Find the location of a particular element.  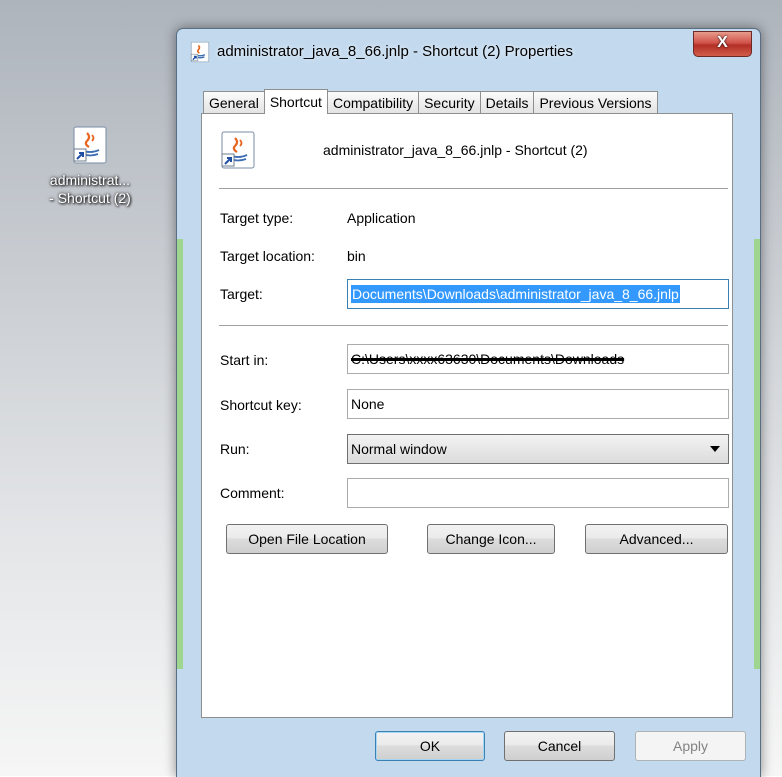

desktop-shortcut-label-2: - Shortcut (2) is located at coordinates (90, 198).